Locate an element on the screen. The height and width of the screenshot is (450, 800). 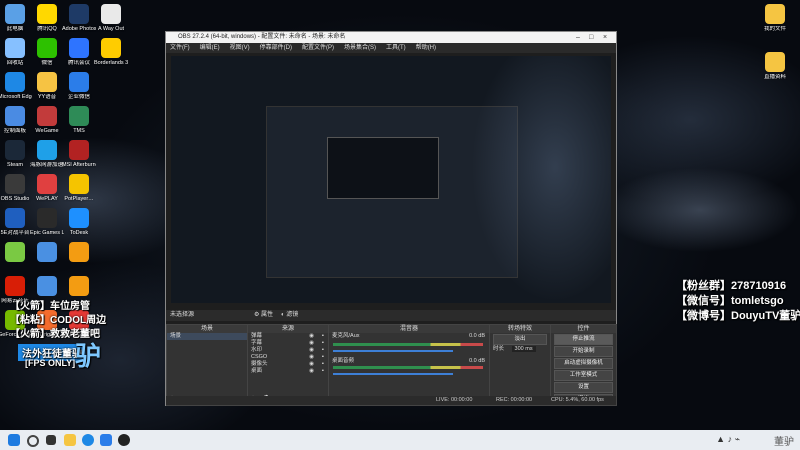
mixer-channel-desktop: 桌面音频 0.0 dB is located at coordinates (409, 361).